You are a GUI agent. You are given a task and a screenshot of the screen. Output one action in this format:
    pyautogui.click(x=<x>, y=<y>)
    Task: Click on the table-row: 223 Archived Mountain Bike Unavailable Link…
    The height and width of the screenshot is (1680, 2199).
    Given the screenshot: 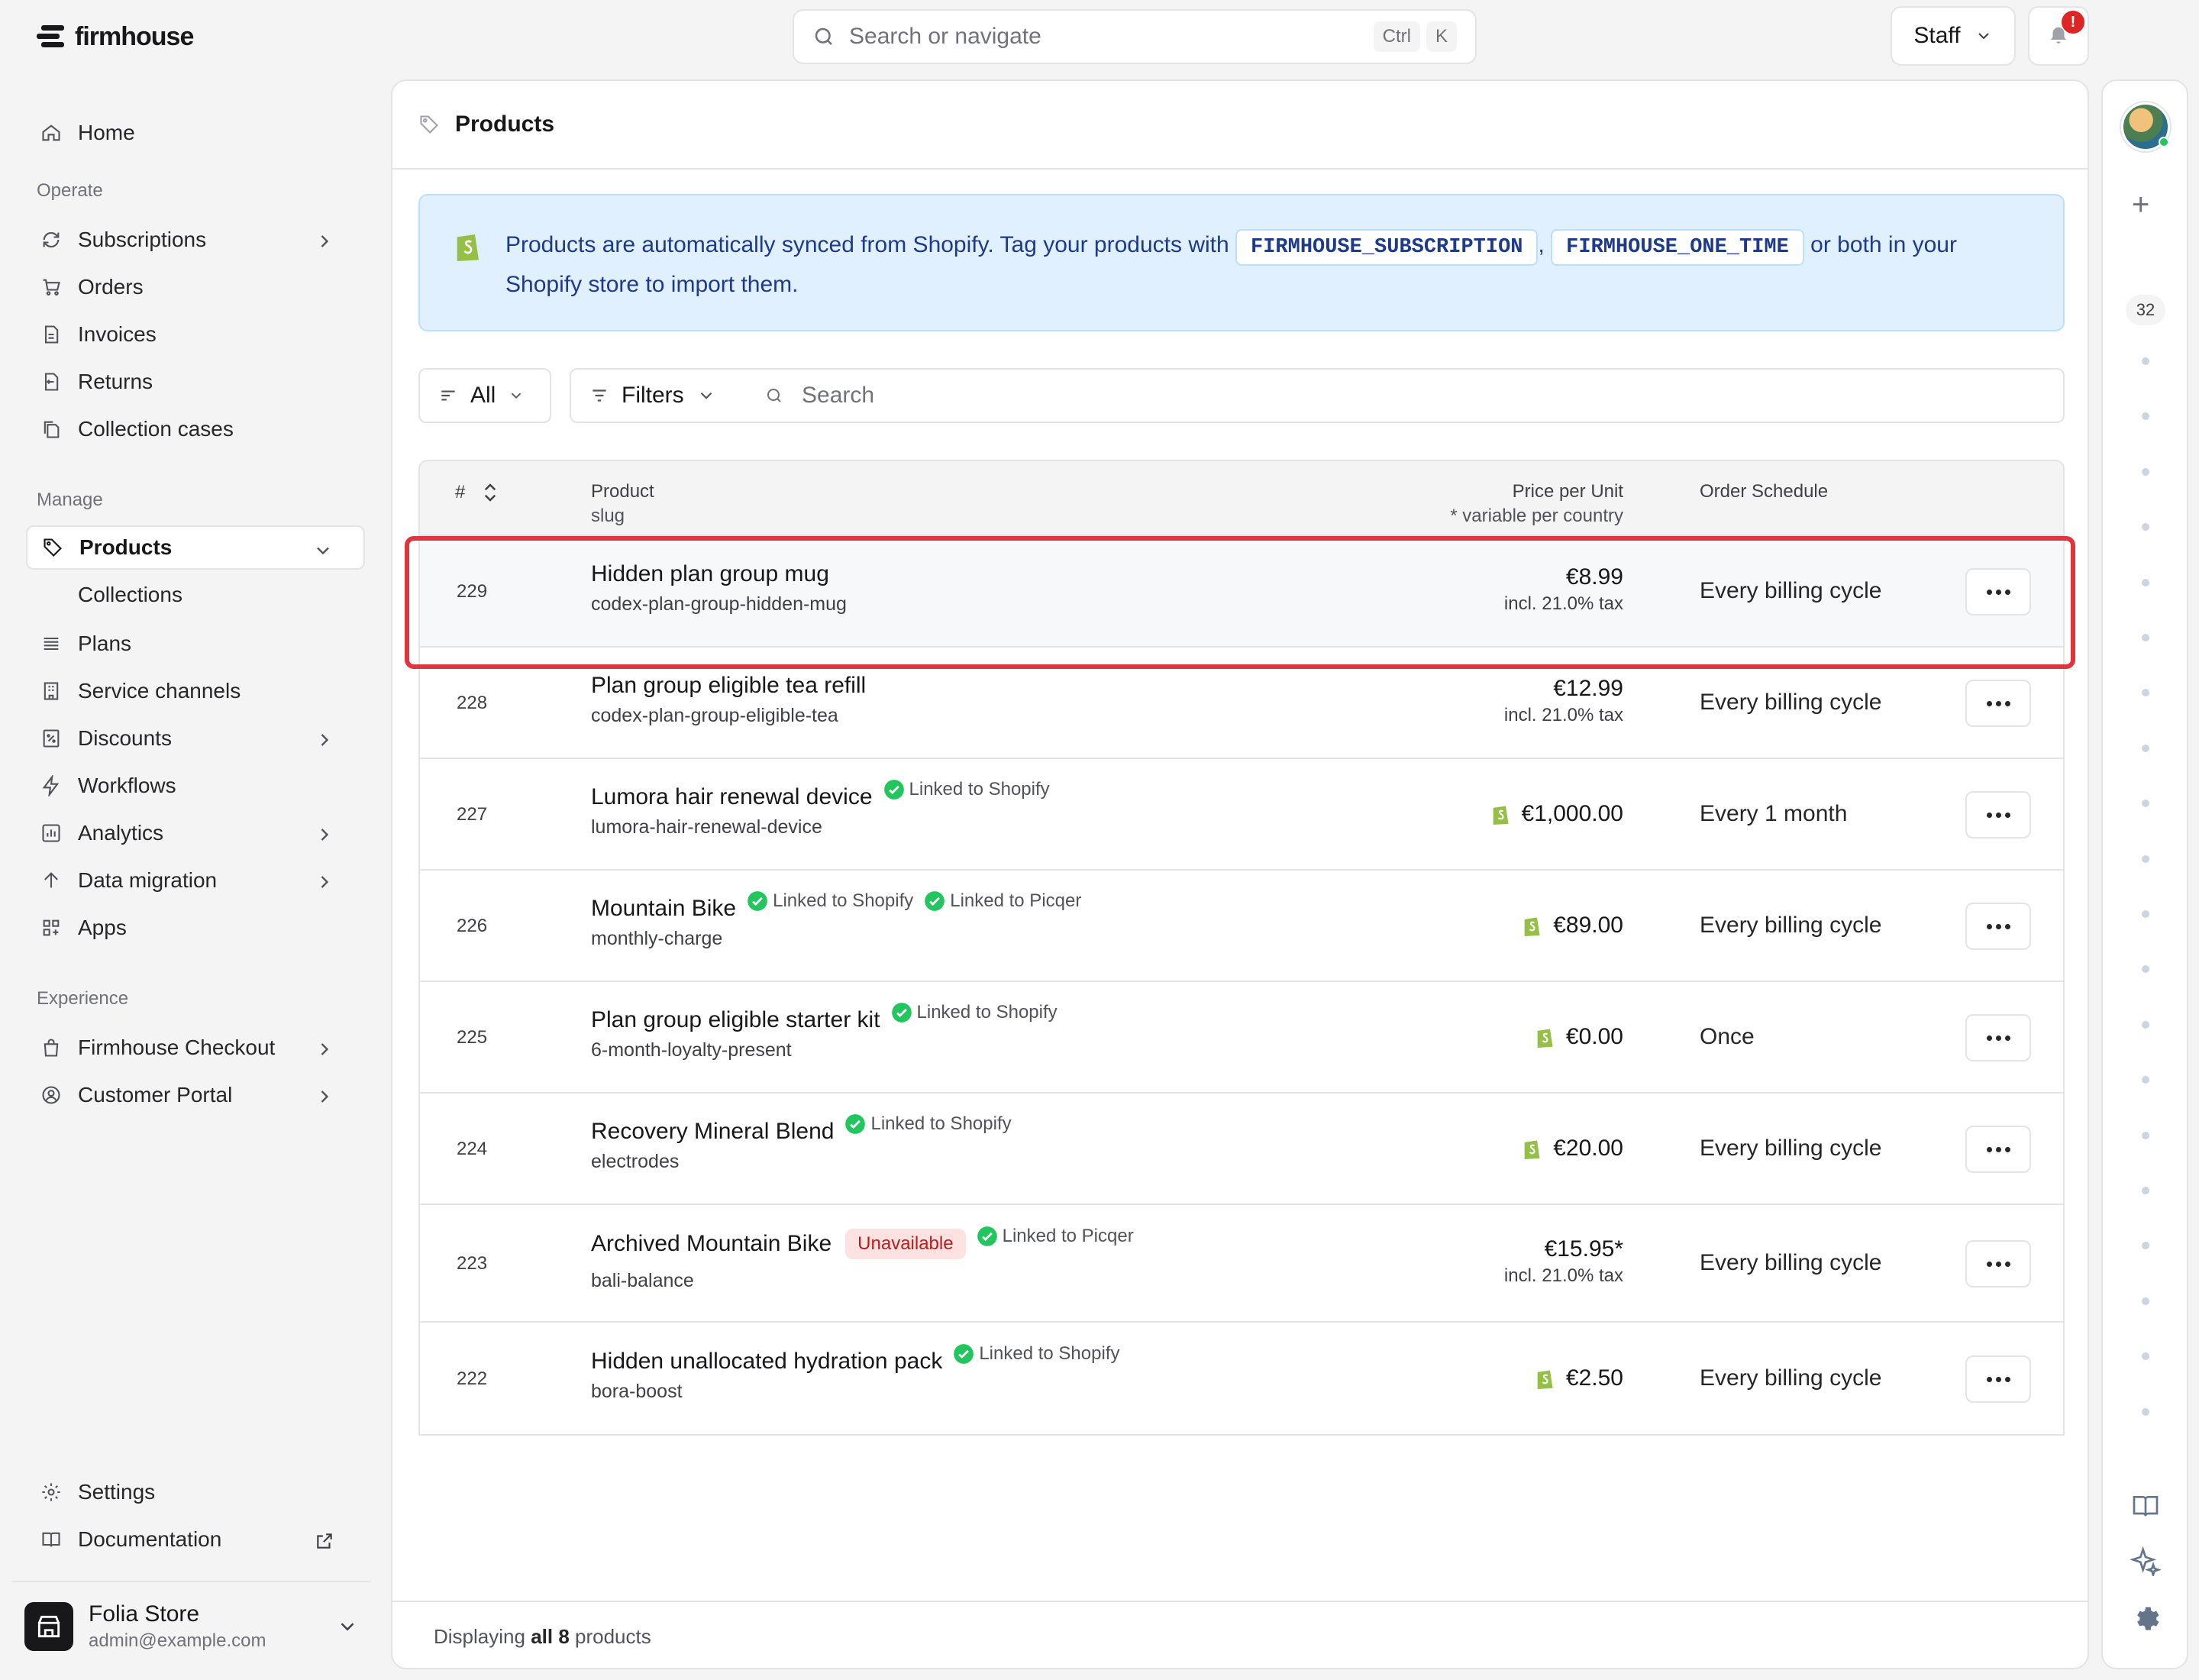 What is the action you would take?
    pyautogui.click(x=1241, y=1264)
    